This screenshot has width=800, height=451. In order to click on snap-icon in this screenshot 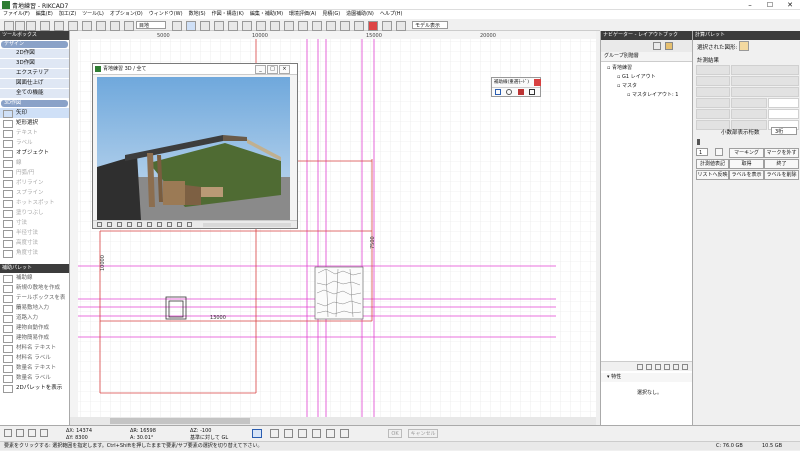, I will do `click(257, 433)`.